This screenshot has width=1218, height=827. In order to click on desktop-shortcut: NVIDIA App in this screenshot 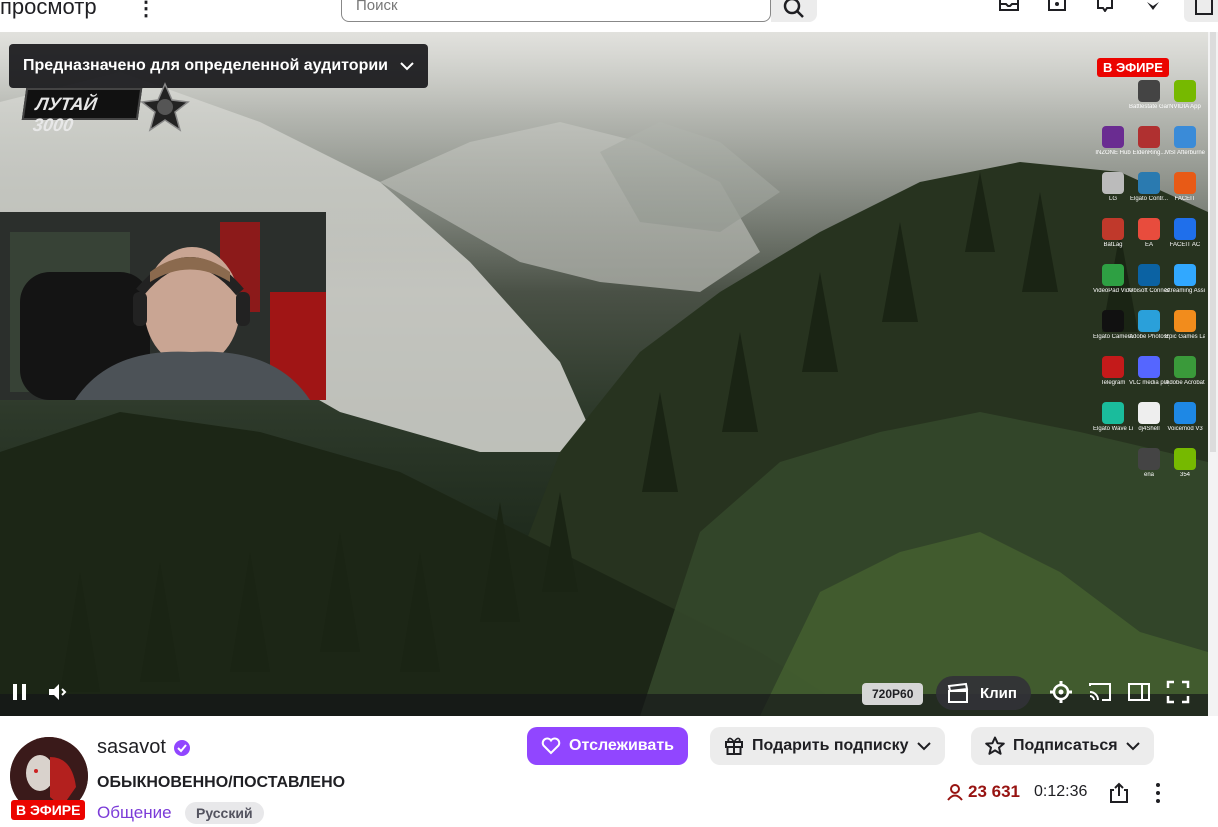, I will do `click(1185, 102)`.